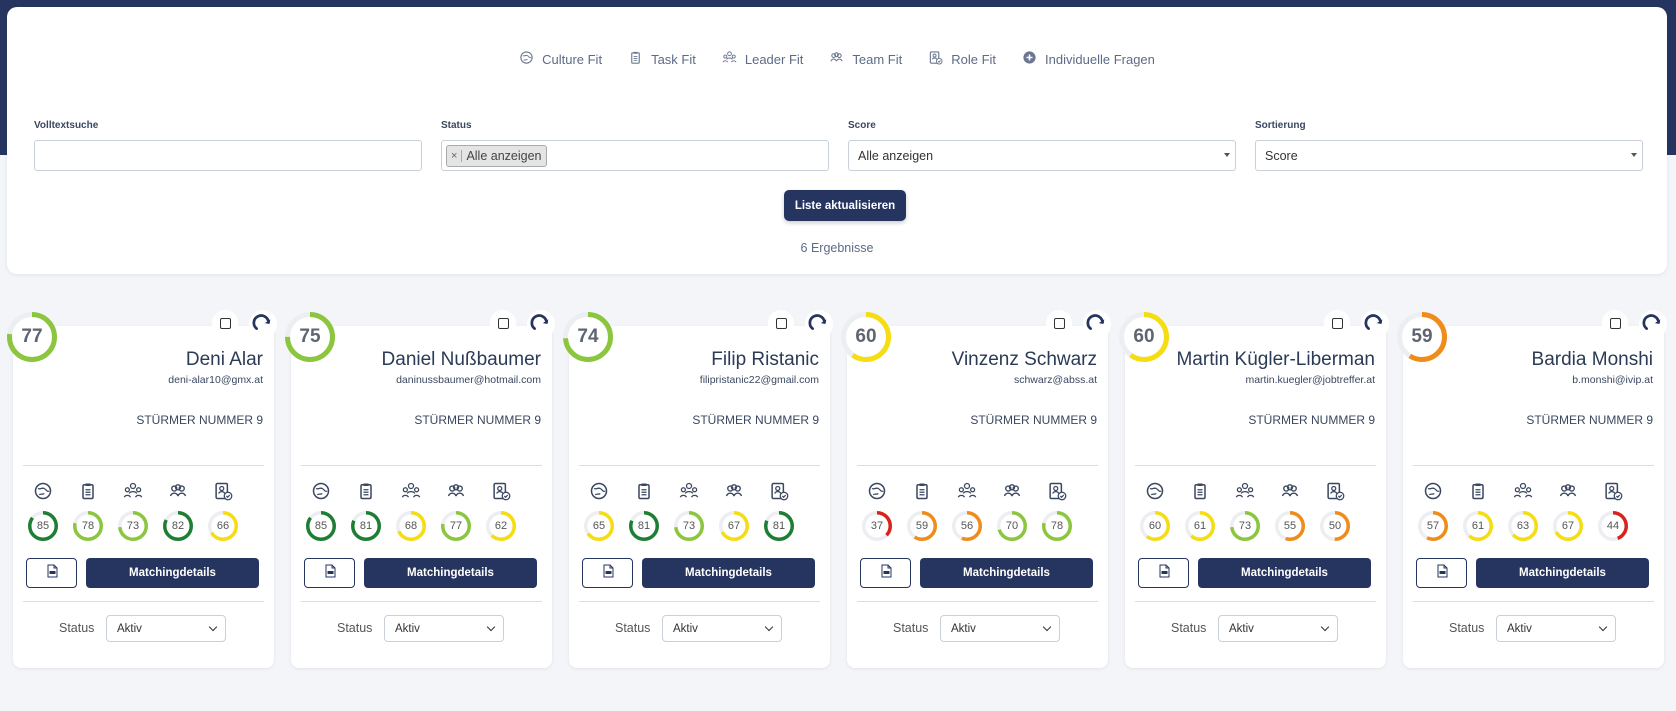  What do you see at coordinates (457, 155) in the screenshot?
I see `tag-remove-icon: ×` at bounding box center [457, 155].